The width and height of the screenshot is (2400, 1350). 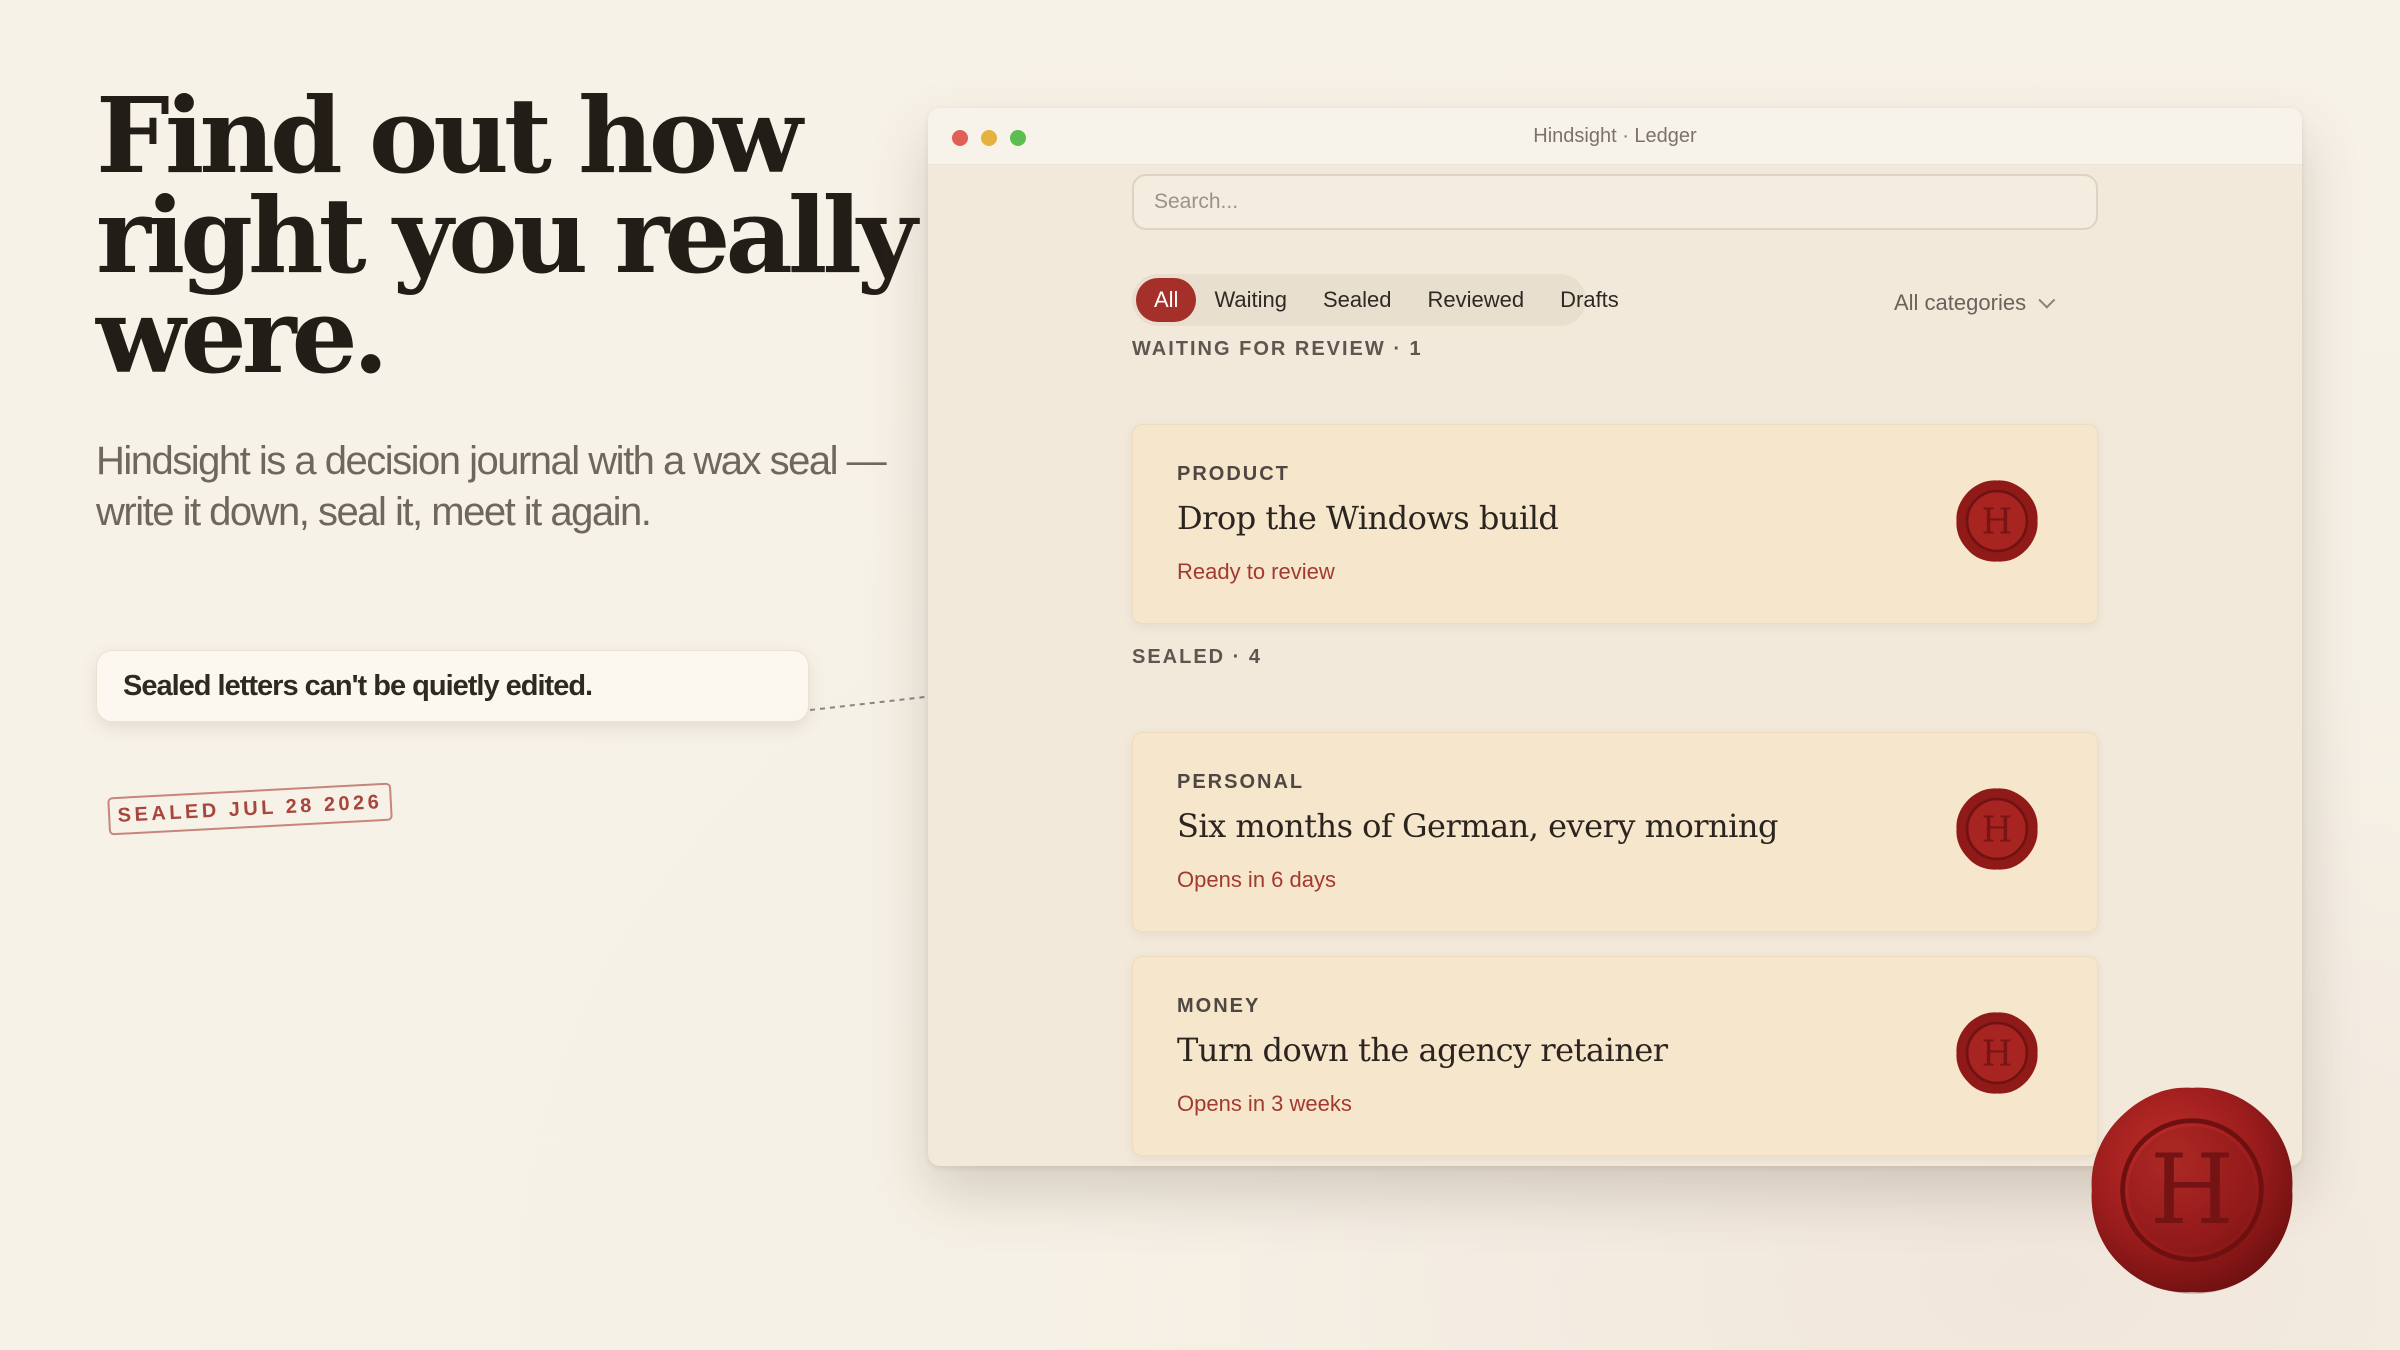 What do you see at coordinates (1422, 1050) in the screenshot?
I see `card-title: Turn down the agency retainer` at bounding box center [1422, 1050].